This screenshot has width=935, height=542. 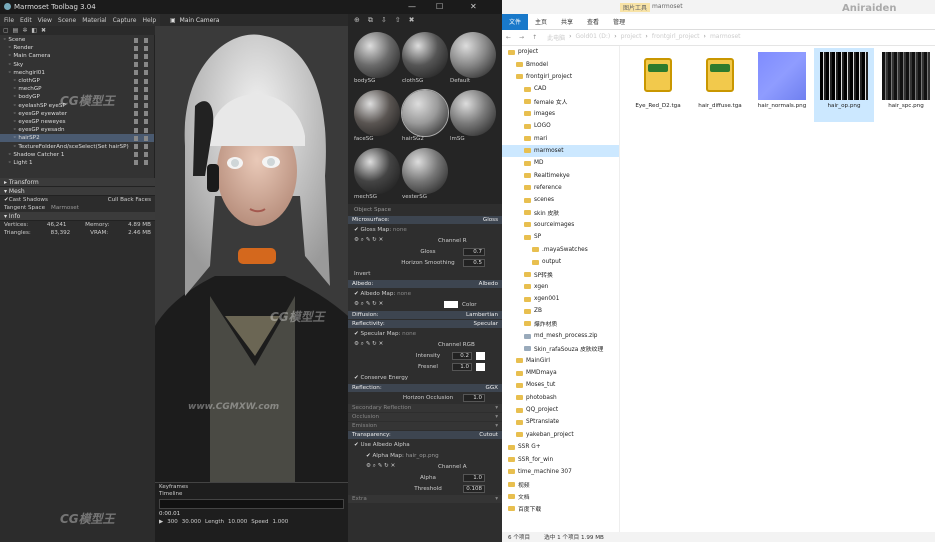 What do you see at coordinates (556, 37) in the screenshot?
I see `breadcrumb-item: 此电脑` at bounding box center [556, 37].